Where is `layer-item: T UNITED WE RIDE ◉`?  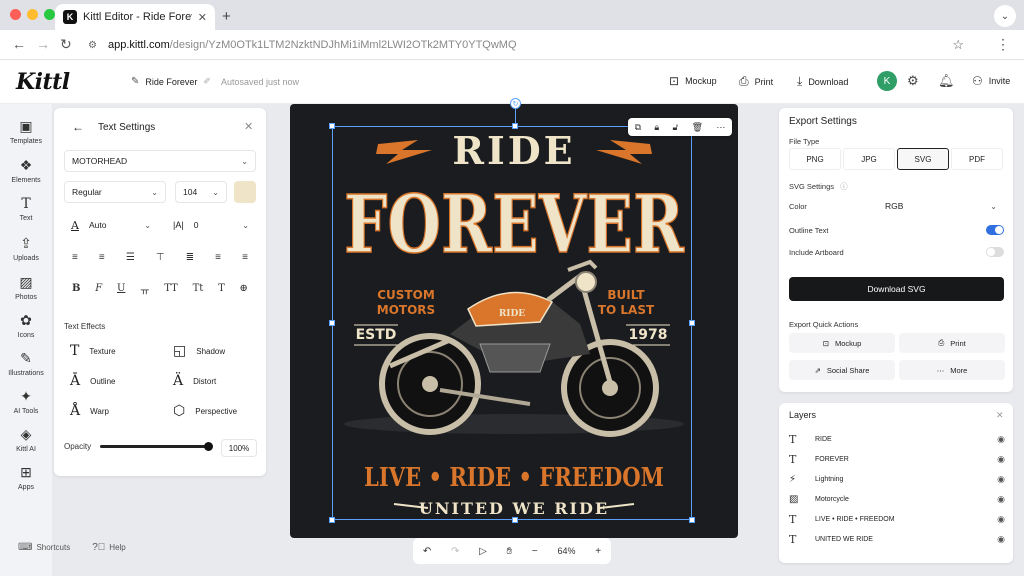 layer-item: T UNITED WE RIDE ◉ is located at coordinates (897, 539).